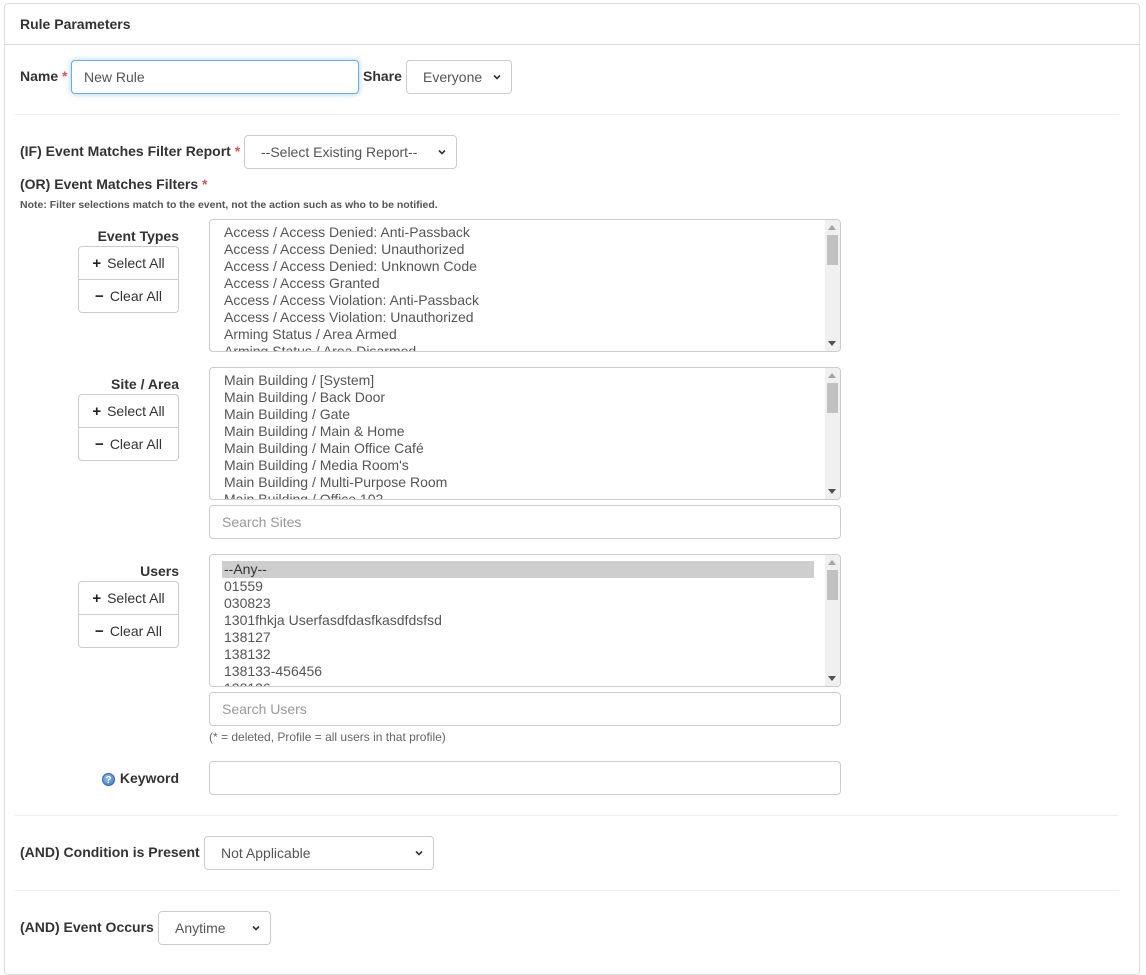 The height and width of the screenshot is (975, 1146). Describe the element at coordinates (523, 266) in the screenshot. I see `list-item: Access / Access Denied: Unknown Code` at that location.